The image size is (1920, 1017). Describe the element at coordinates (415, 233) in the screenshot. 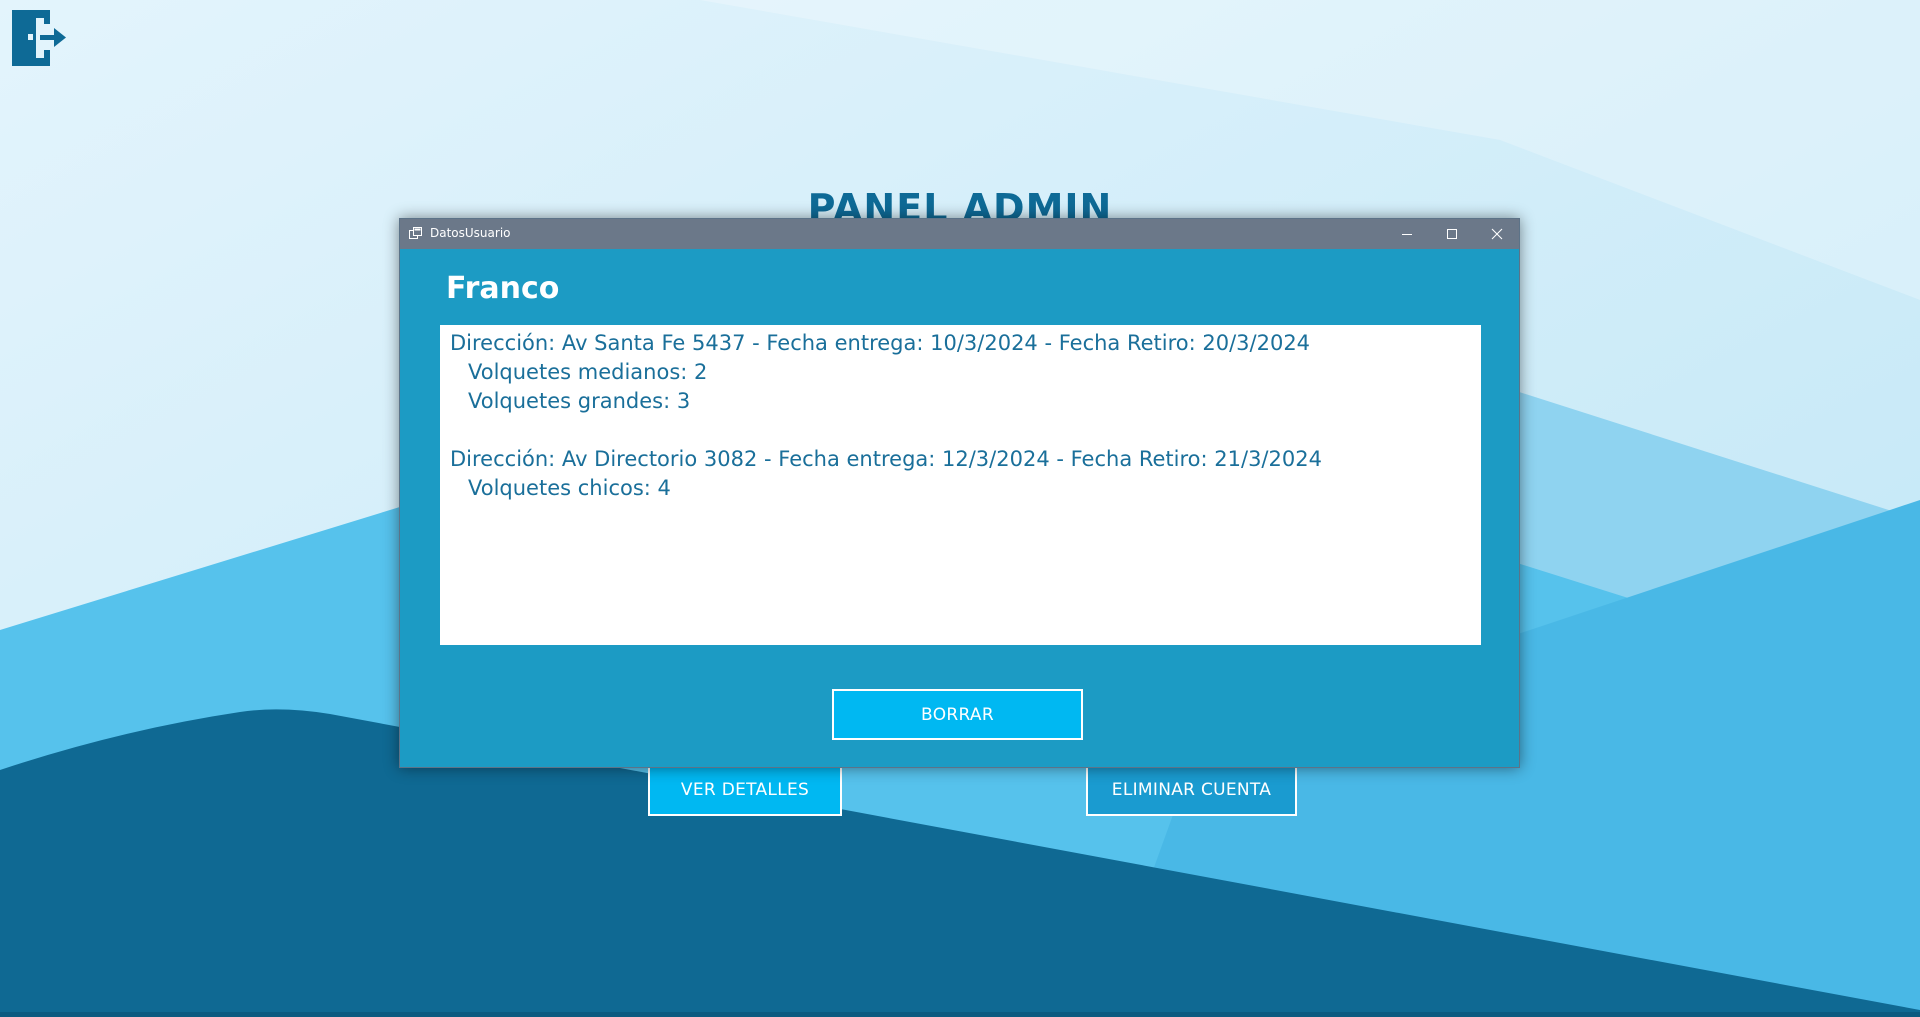

I see `window-app-icon` at that location.